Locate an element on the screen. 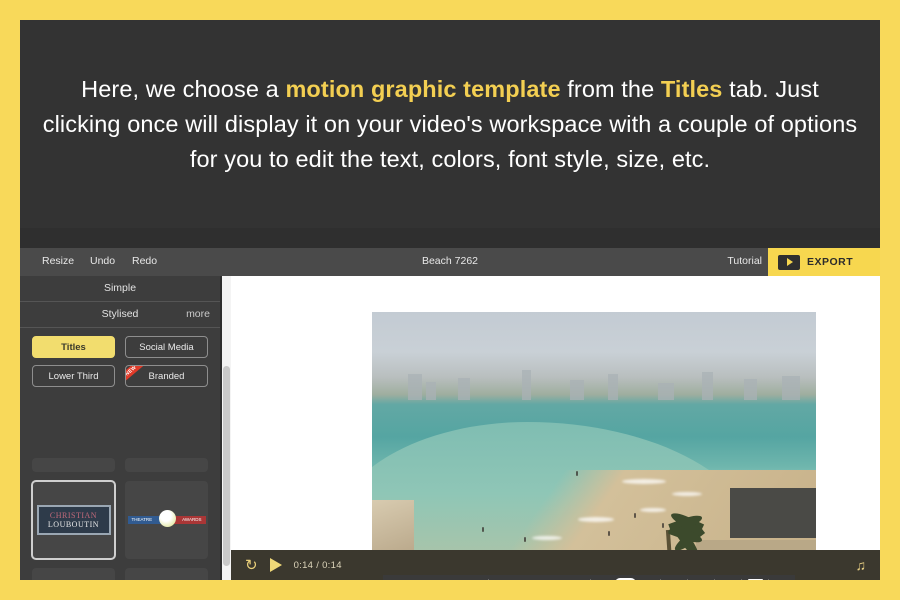 Image resolution: width=900 pixels, height=600 pixels. tab-titles-label: Titles is located at coordinates (73, 347).